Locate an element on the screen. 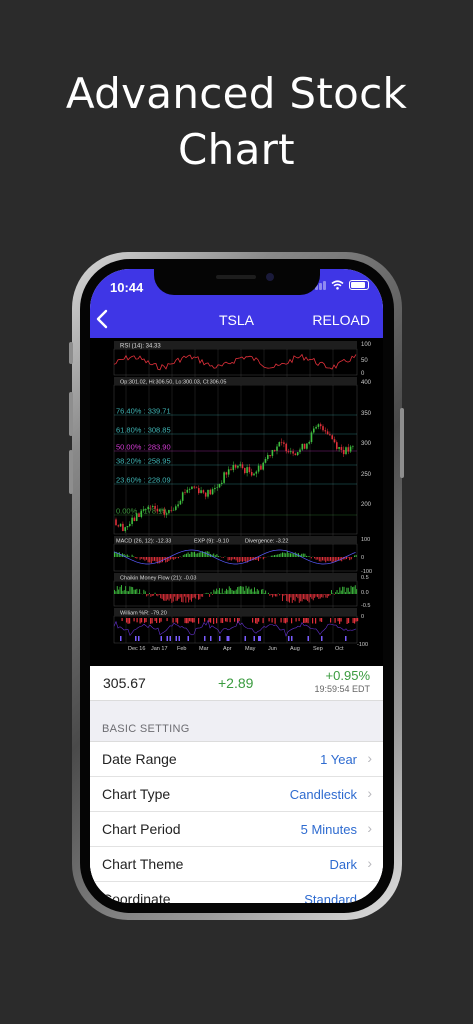  headline-line-1: Advanced Stock is located at coordinates (236, 93).